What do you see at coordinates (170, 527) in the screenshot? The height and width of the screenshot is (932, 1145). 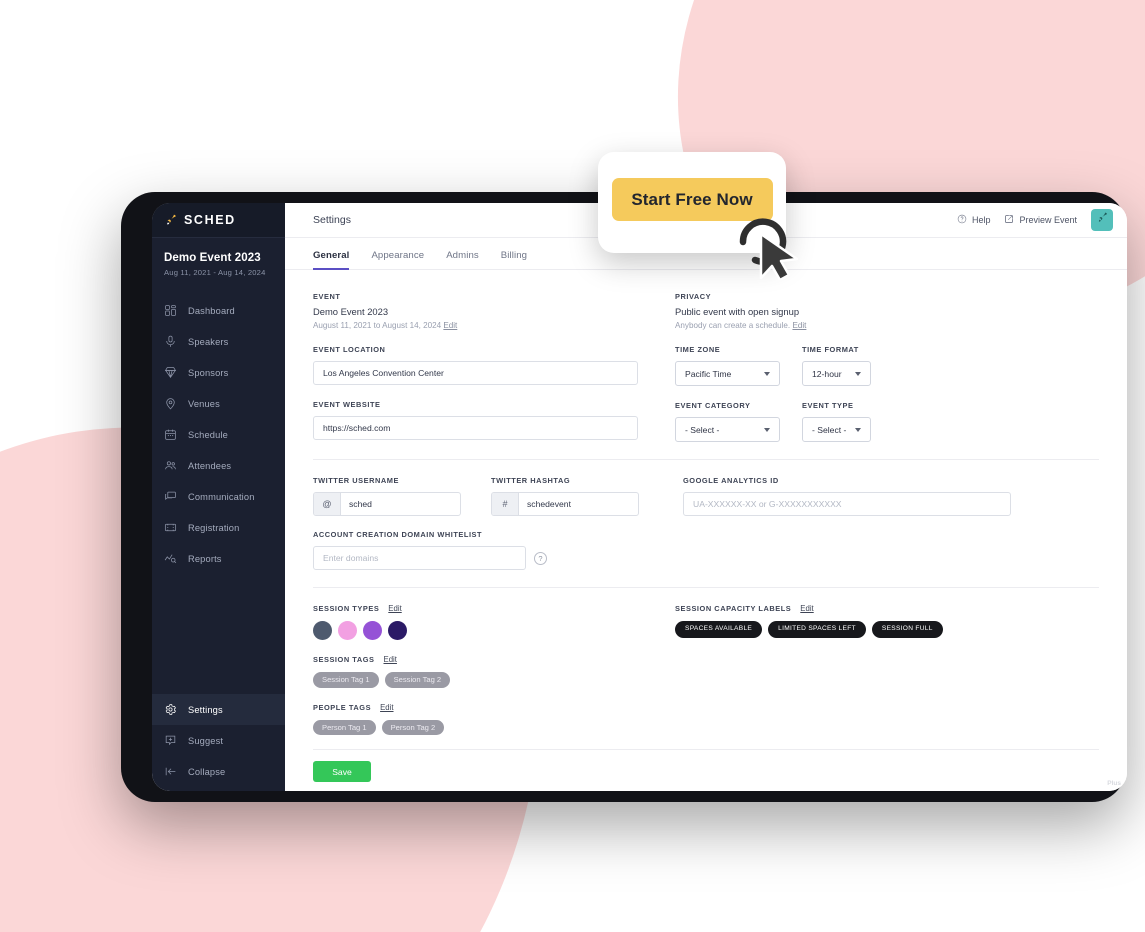 I see `ticket-icon` at bounding box center [170, 527].